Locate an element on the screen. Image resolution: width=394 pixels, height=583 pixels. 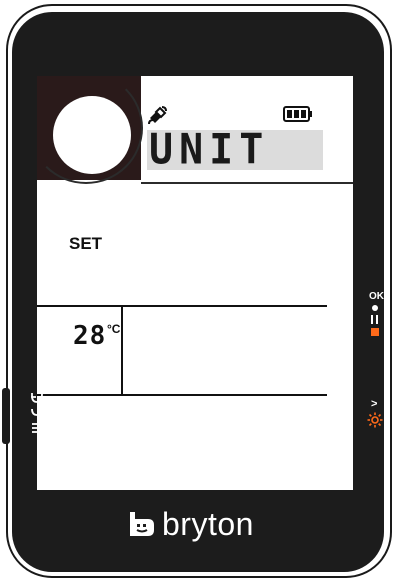
record-dot-icon is located at coordinates (375, 308).